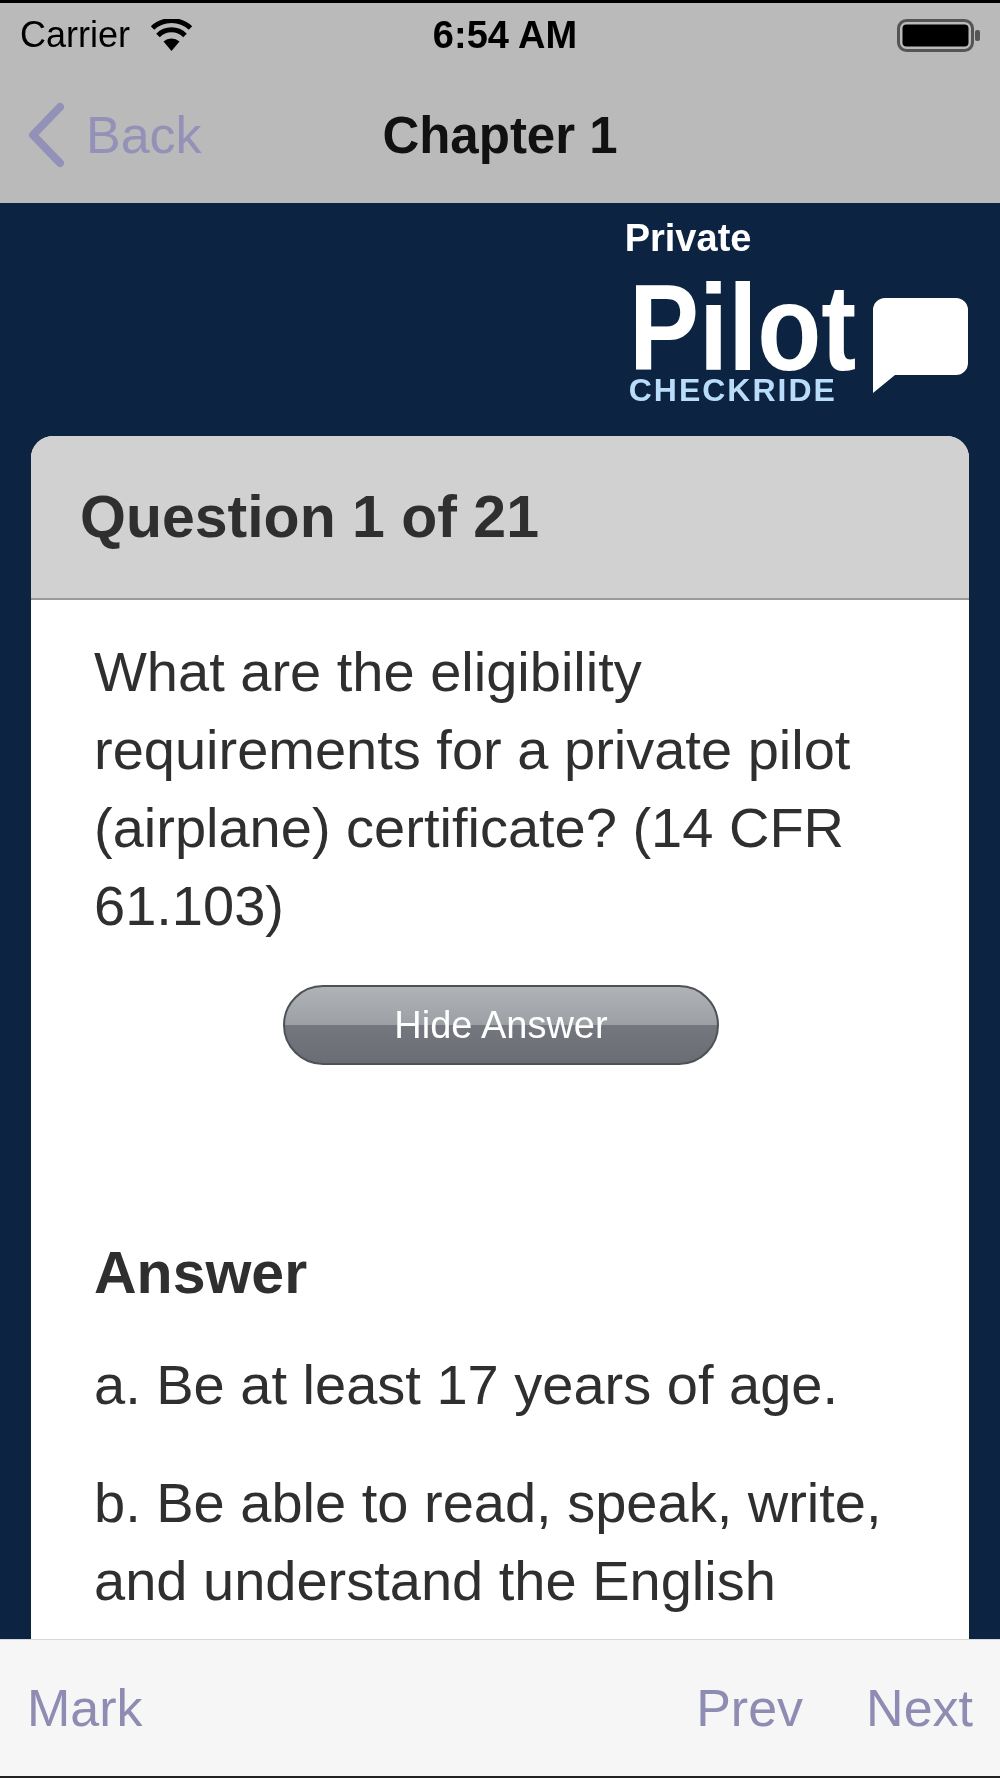 Image resolution: width=1000 pixels, height=1778 pixels. Describe the element at coordinates (750, 1708) in the screenshot. I see `prev-button: Prev` at that location.